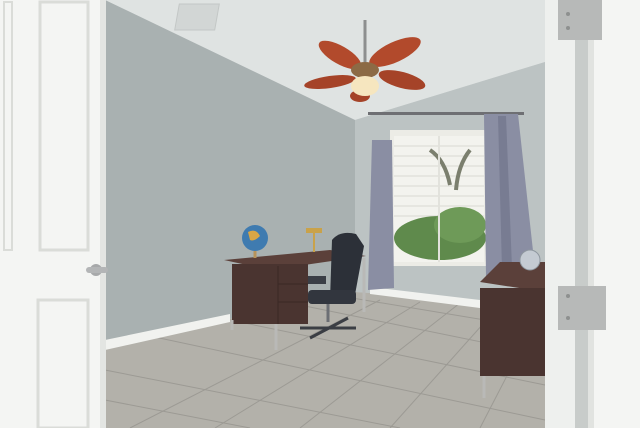  I want to click on right-door-jamb-shadow, so click(582, 214).